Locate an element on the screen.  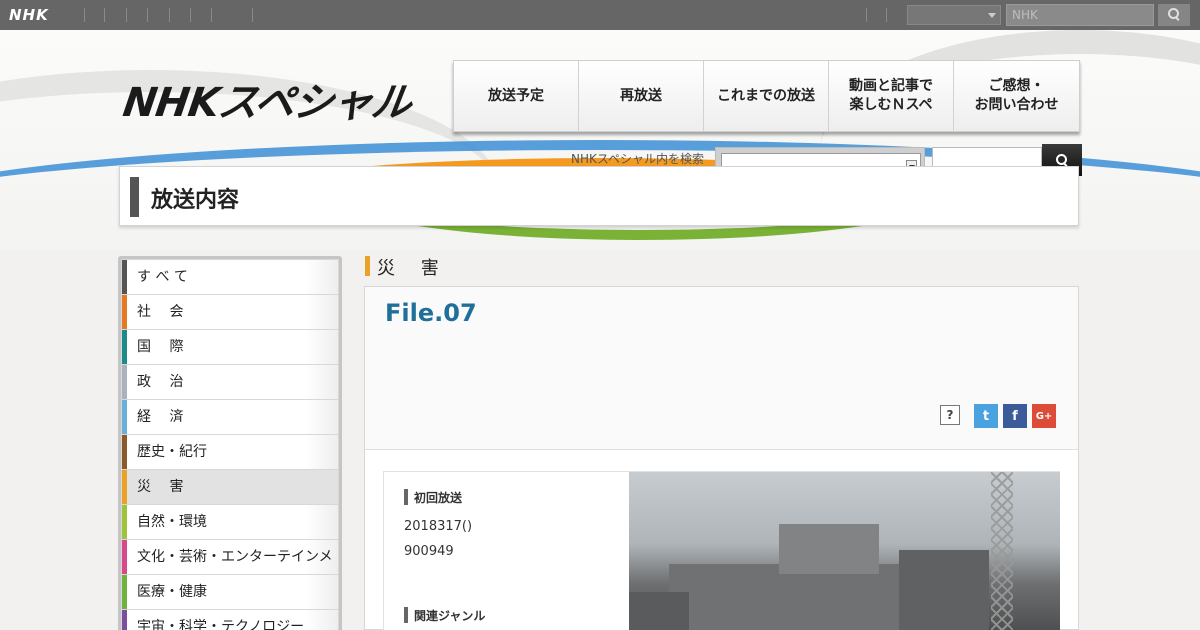
nhk-special-logo: NHKスペシャル is located at coordinates (267, 99).